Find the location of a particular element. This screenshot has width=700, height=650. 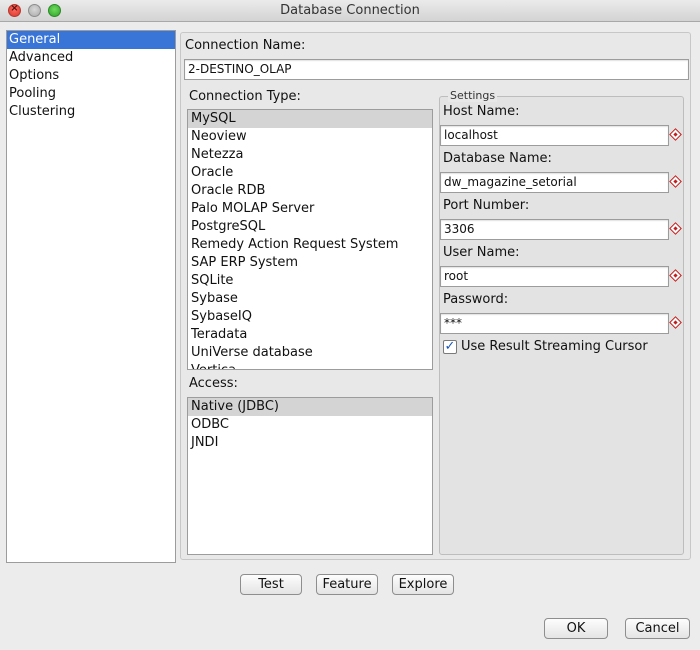

list-item: Native (JDBC) is located at coordinates (310, 407).